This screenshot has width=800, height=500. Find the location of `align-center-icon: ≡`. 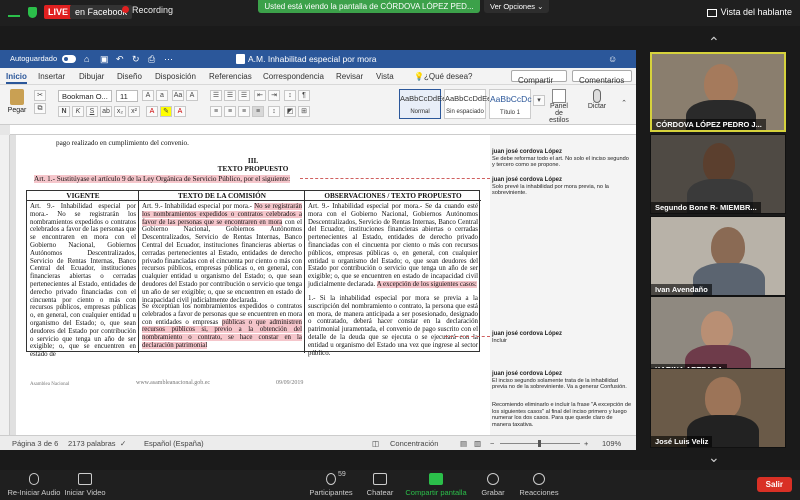

align-center-icon: ≡ is located at coordinates (230, 111).